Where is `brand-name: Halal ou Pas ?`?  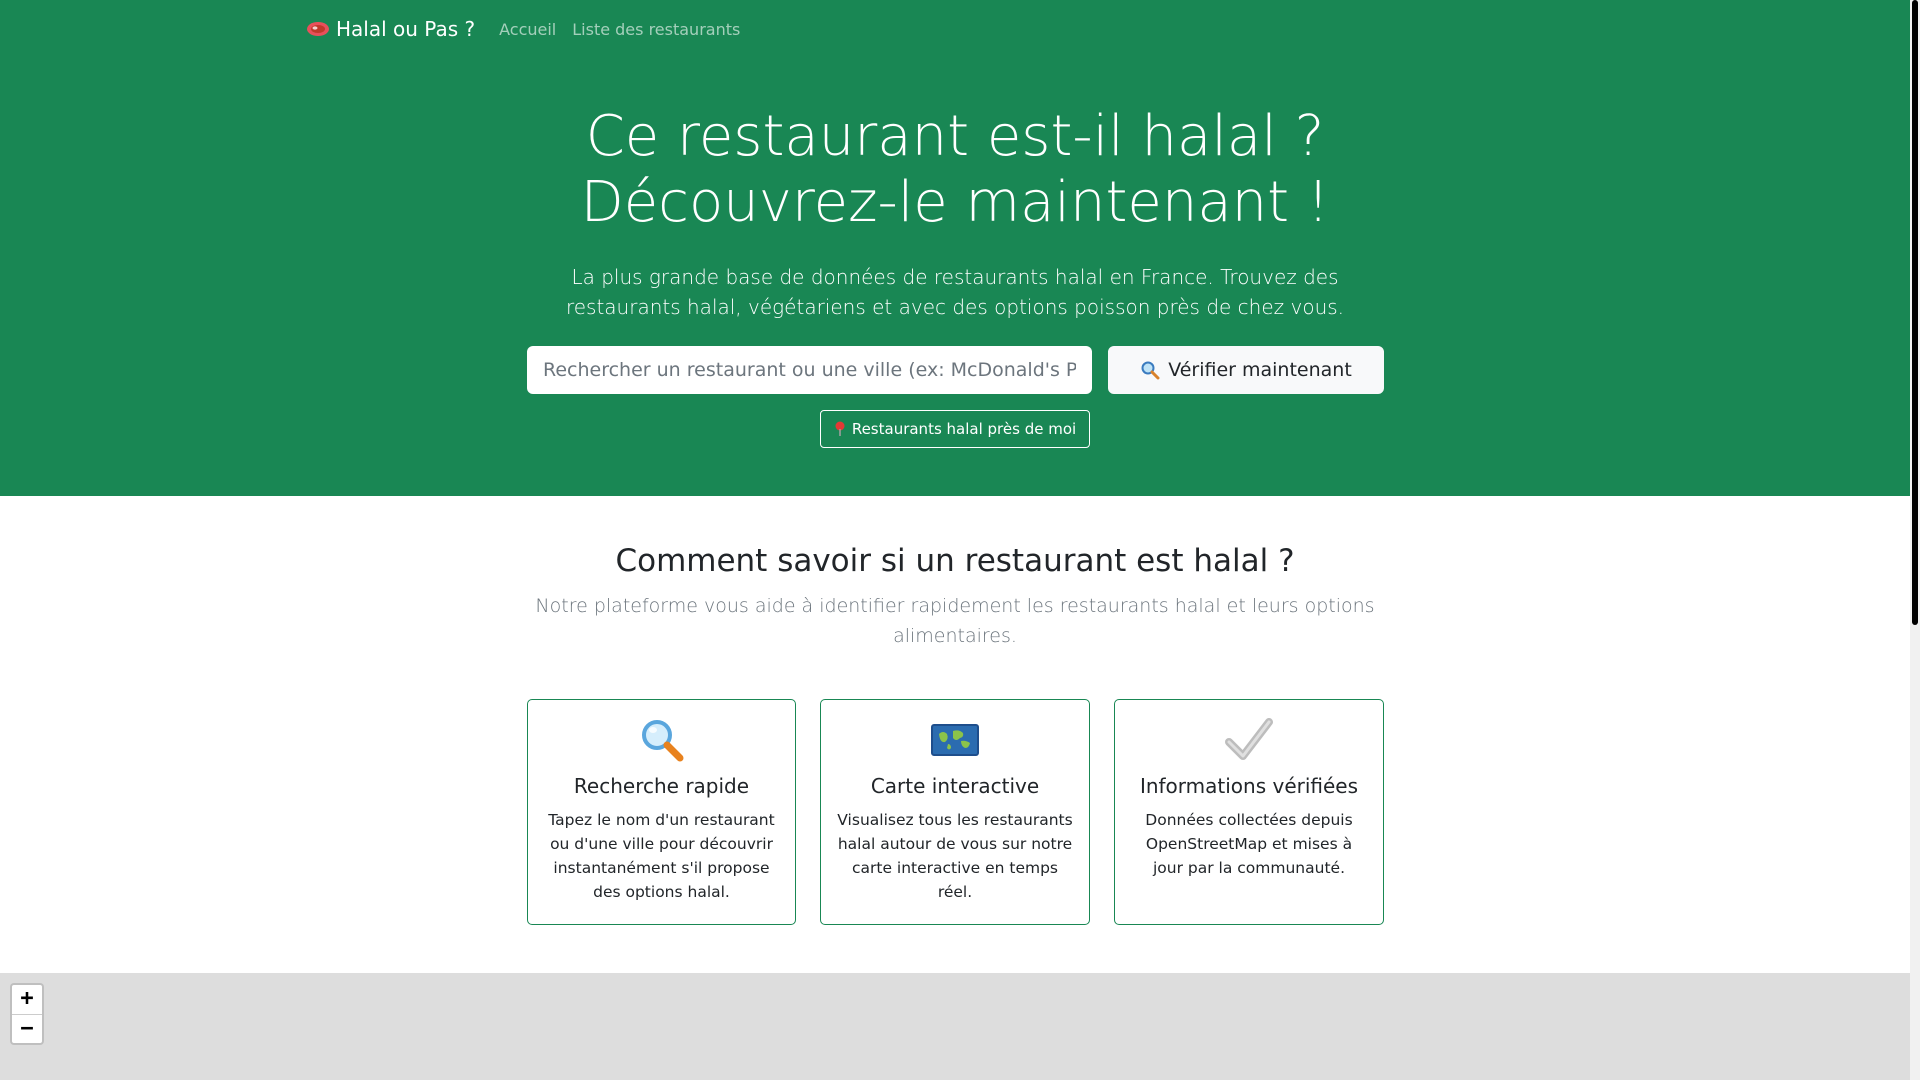
brand-name: Halal ou Pas ? is located at coordinates (406, 29).